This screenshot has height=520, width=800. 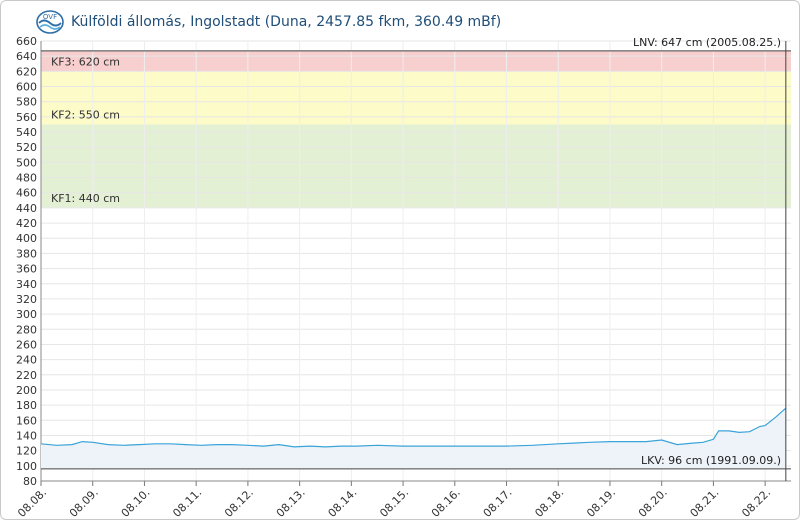 What do you see at coordinates (26, 269) in the screenshot?
I see `y-tick-label: 360` at bounding box center [26, 269].